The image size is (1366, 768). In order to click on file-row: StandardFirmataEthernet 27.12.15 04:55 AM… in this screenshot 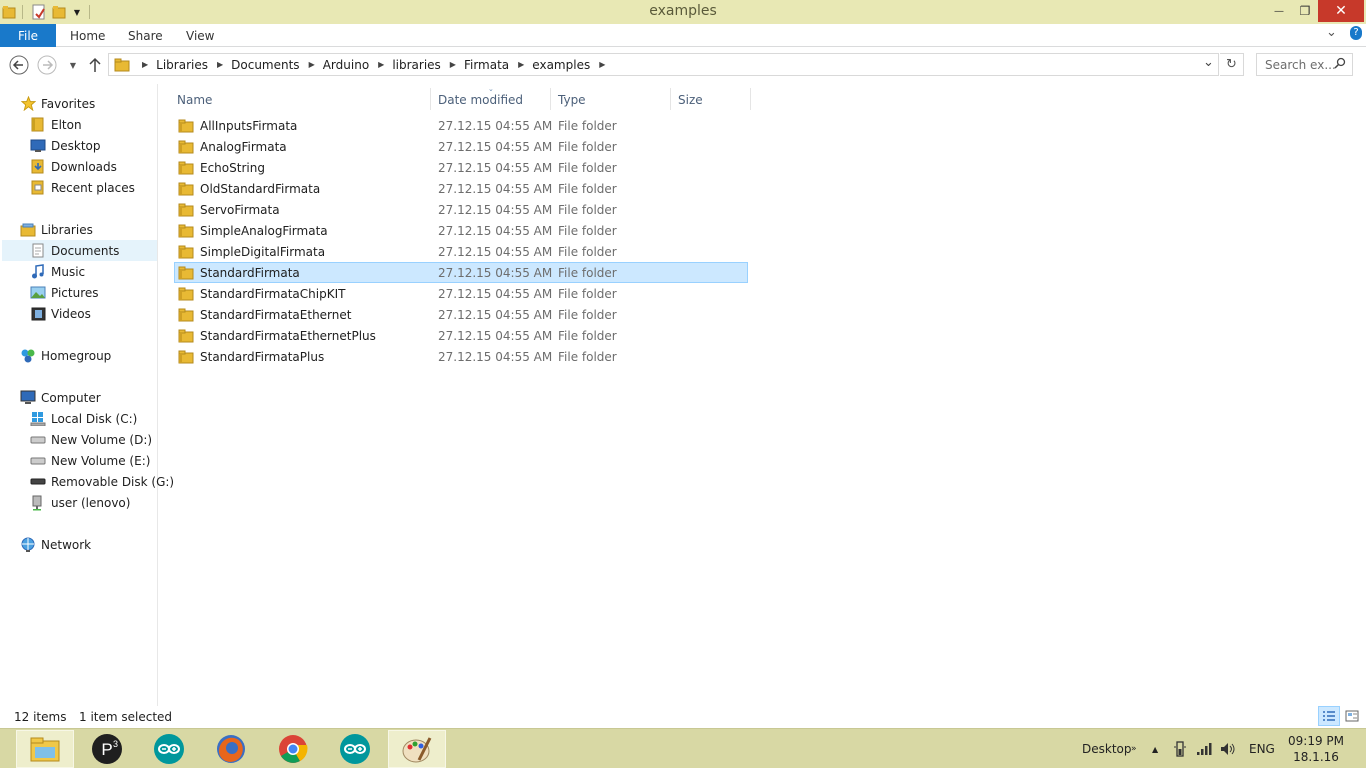, I will do `click(461, 314)`.